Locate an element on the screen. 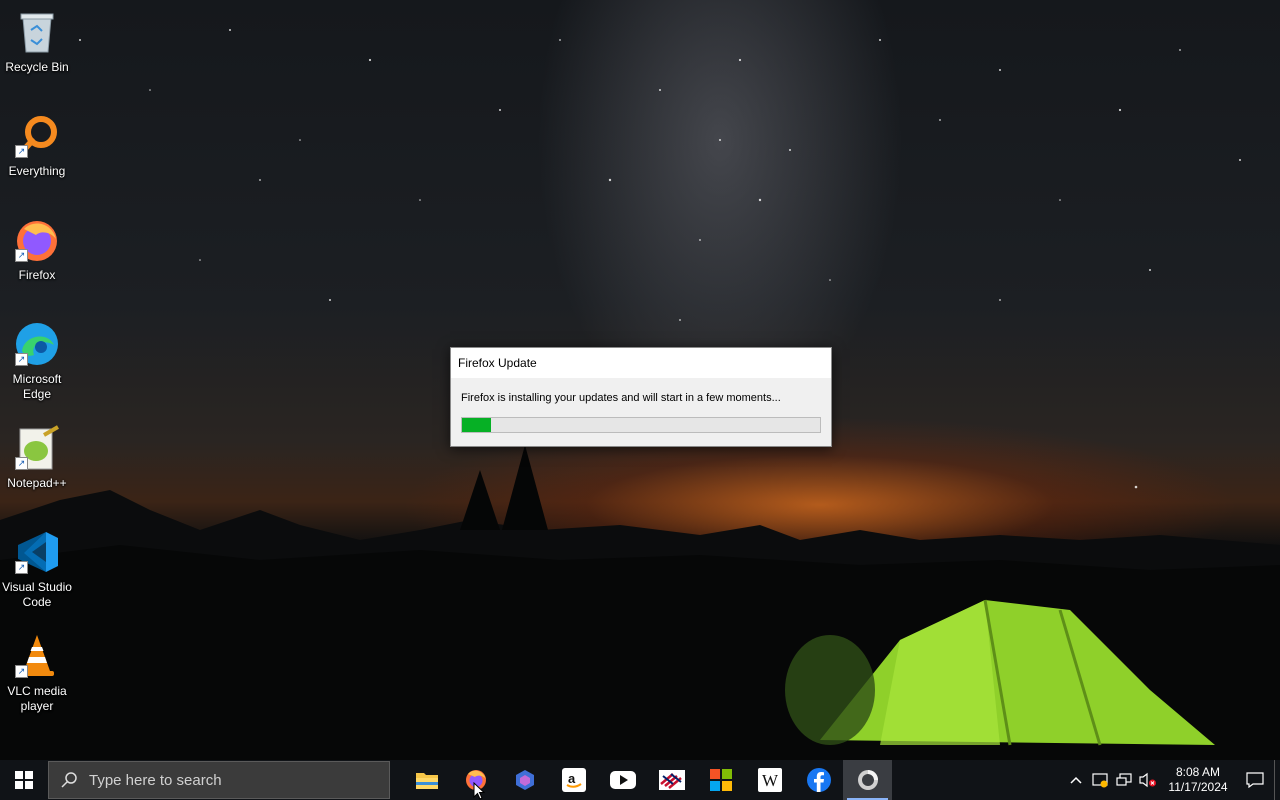 This screenshot has height=800, width=1280. taskbar-search-box: Type here to search is located at coordinates (219, 780).